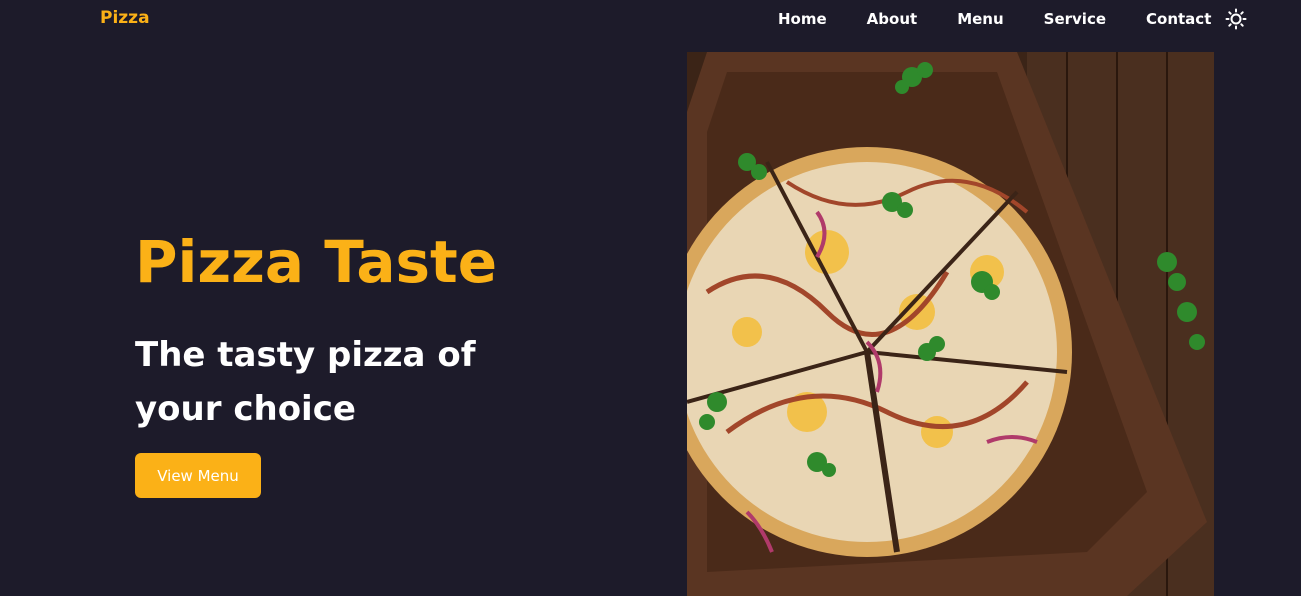 The height and width of the screenshot is (596, 1301). Describe the element at coordinates (802, 19) in the screenshot. I see `nav-link-home: Home` at that location.